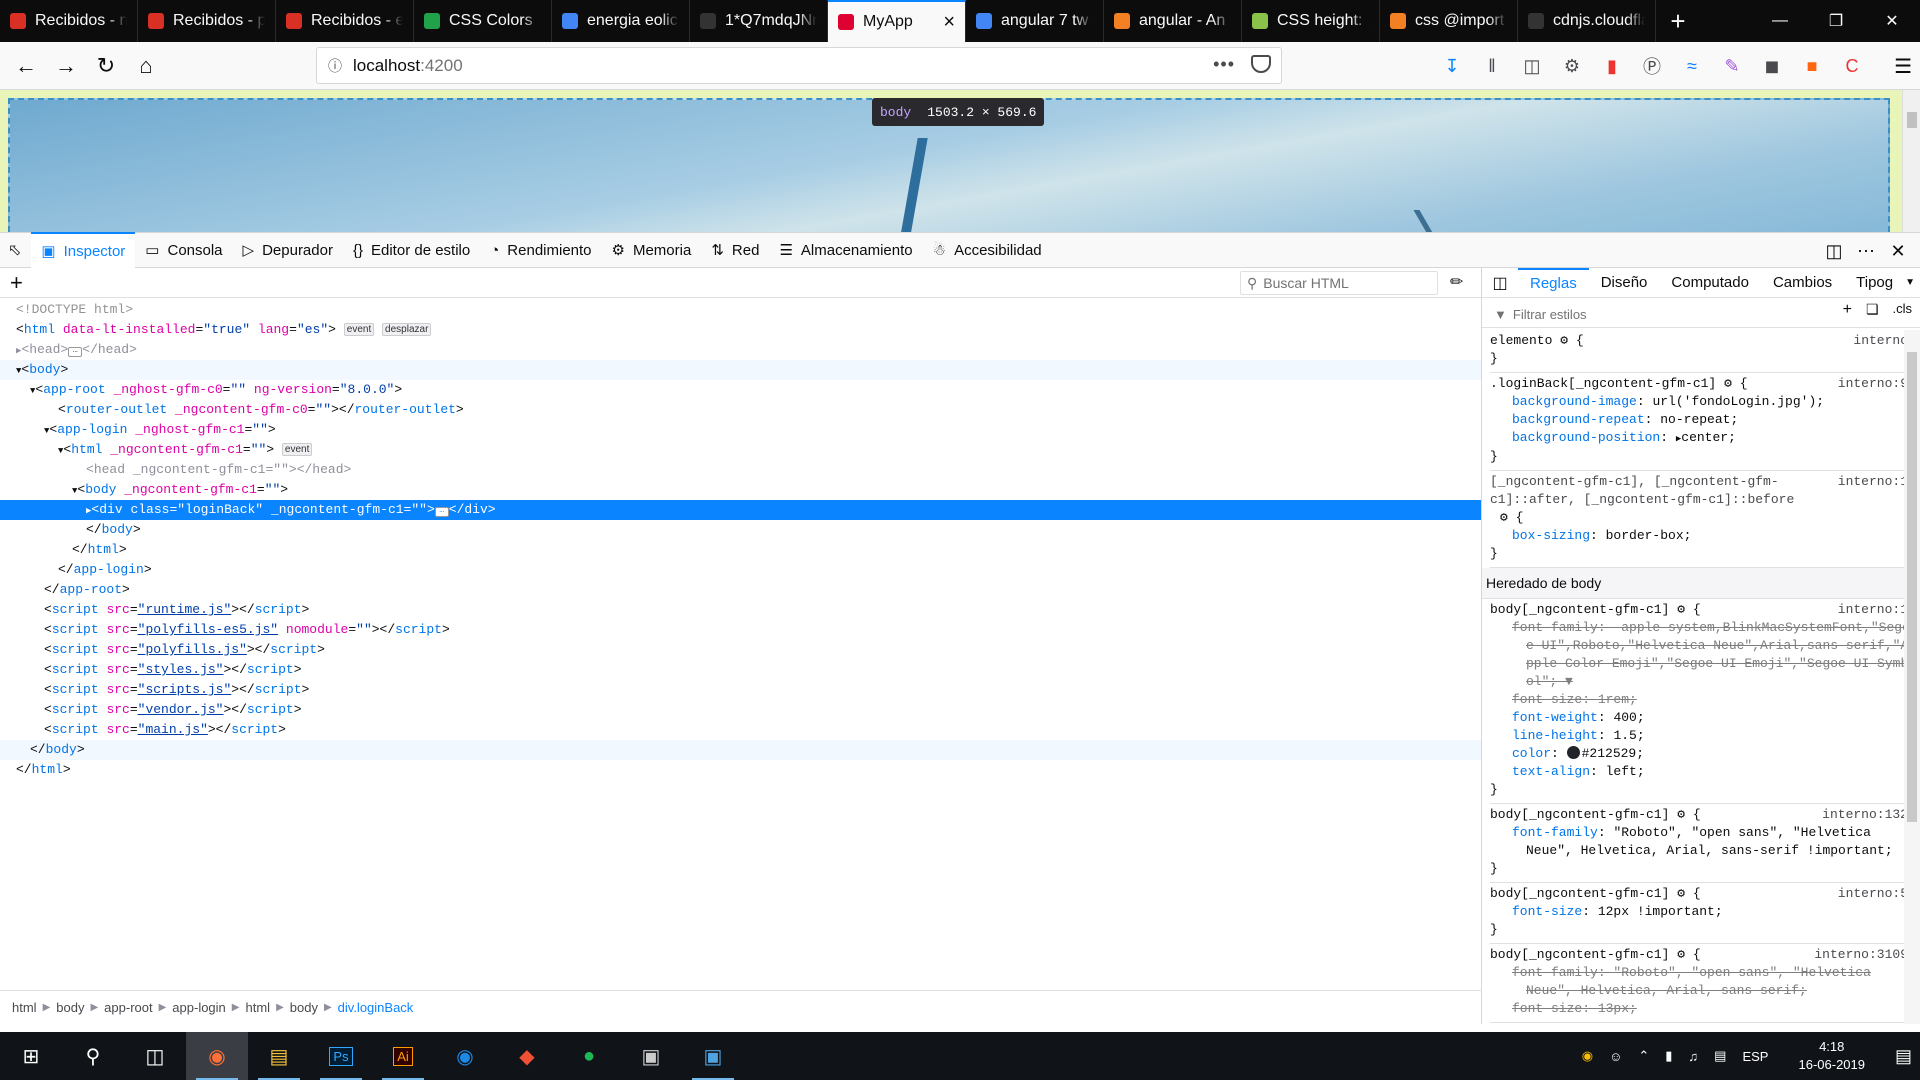  What do you see at coordinates (1643, 1056) in the screenshot?
I see `chevron-up-icon: ⌃` at bounding box center [1643, 1056].